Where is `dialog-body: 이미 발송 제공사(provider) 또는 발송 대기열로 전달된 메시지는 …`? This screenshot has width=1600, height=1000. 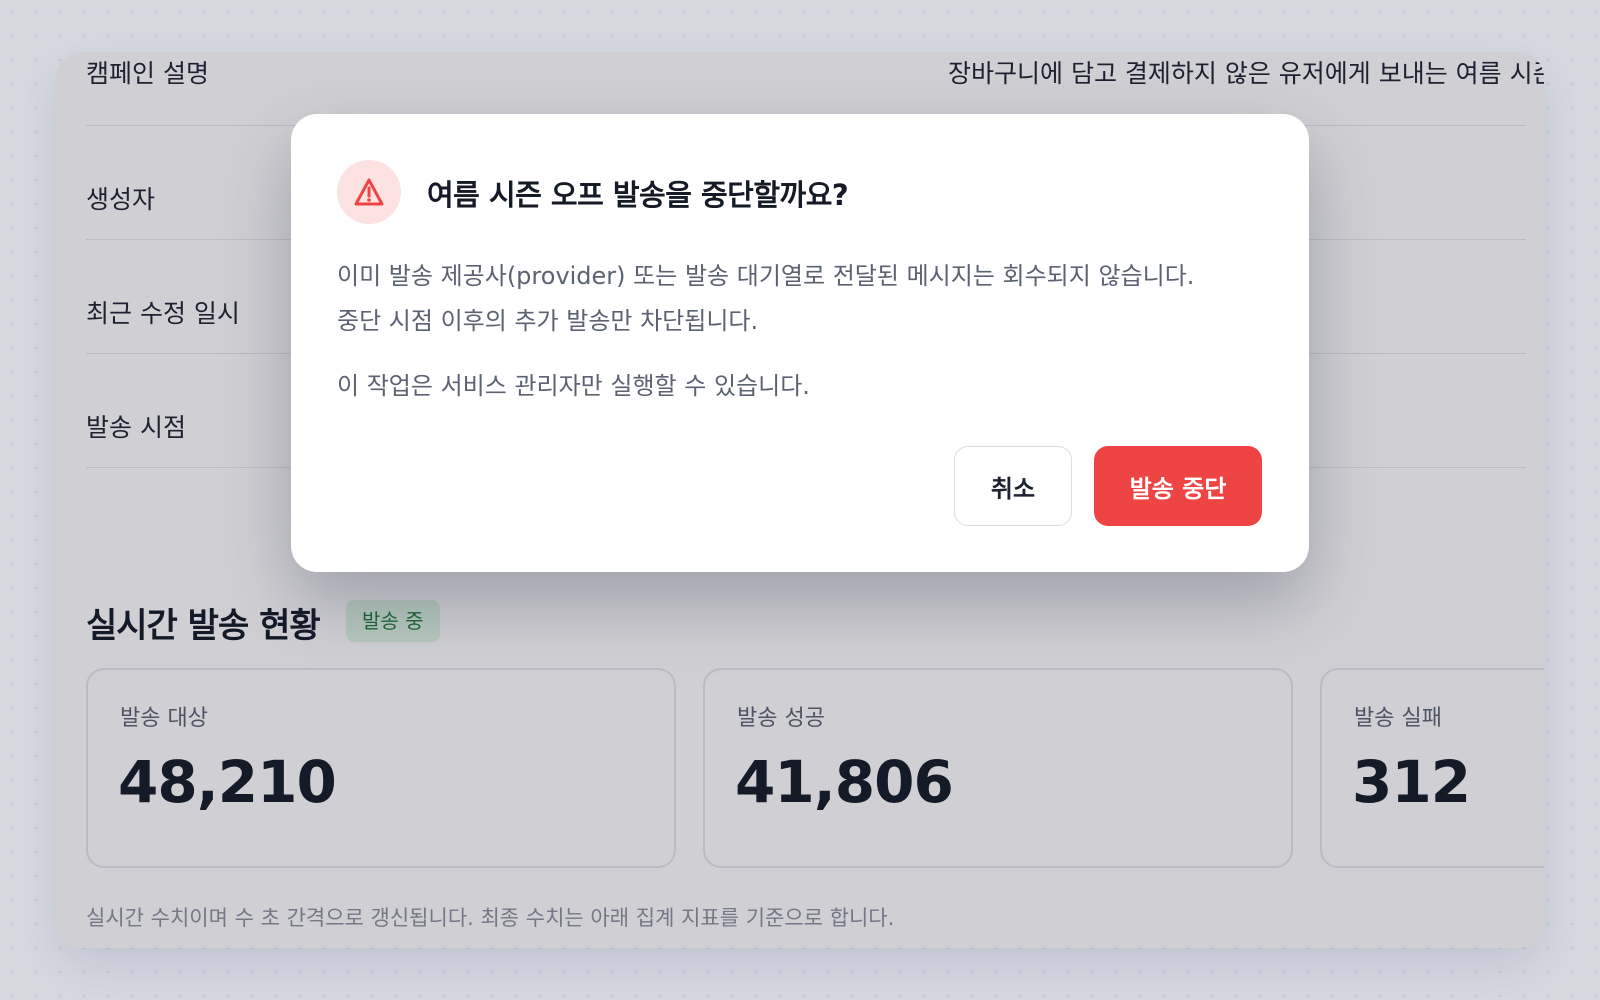 dialog-body: 이미 발송 제공사(provider) 또는 발송 대기열로 전달된 메시지는 … is located at coordinates (807, 299).